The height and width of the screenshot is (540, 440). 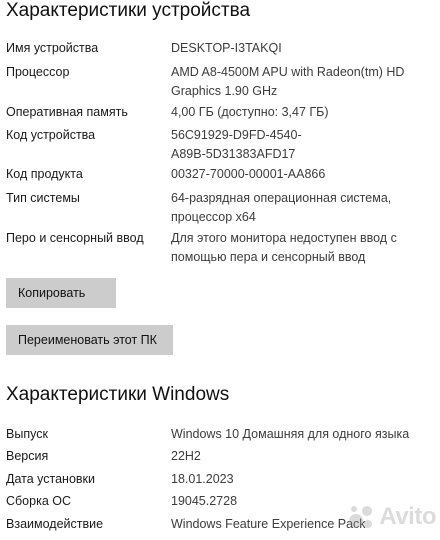 I want to click on spec-value: Windows 10 Домашняя для одного языка, so click(x=290, y=434).